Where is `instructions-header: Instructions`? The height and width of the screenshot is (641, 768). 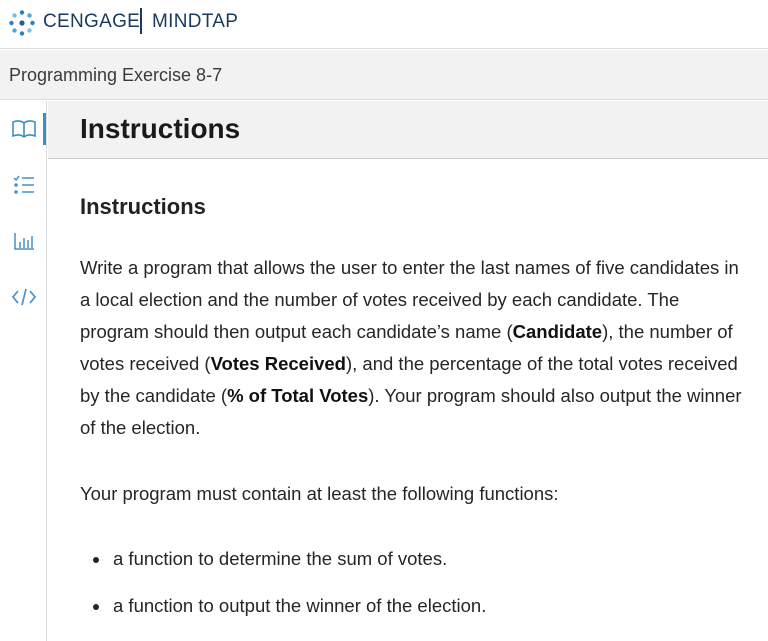
instructions-header: Instructions is located at coordinates (408, 130).